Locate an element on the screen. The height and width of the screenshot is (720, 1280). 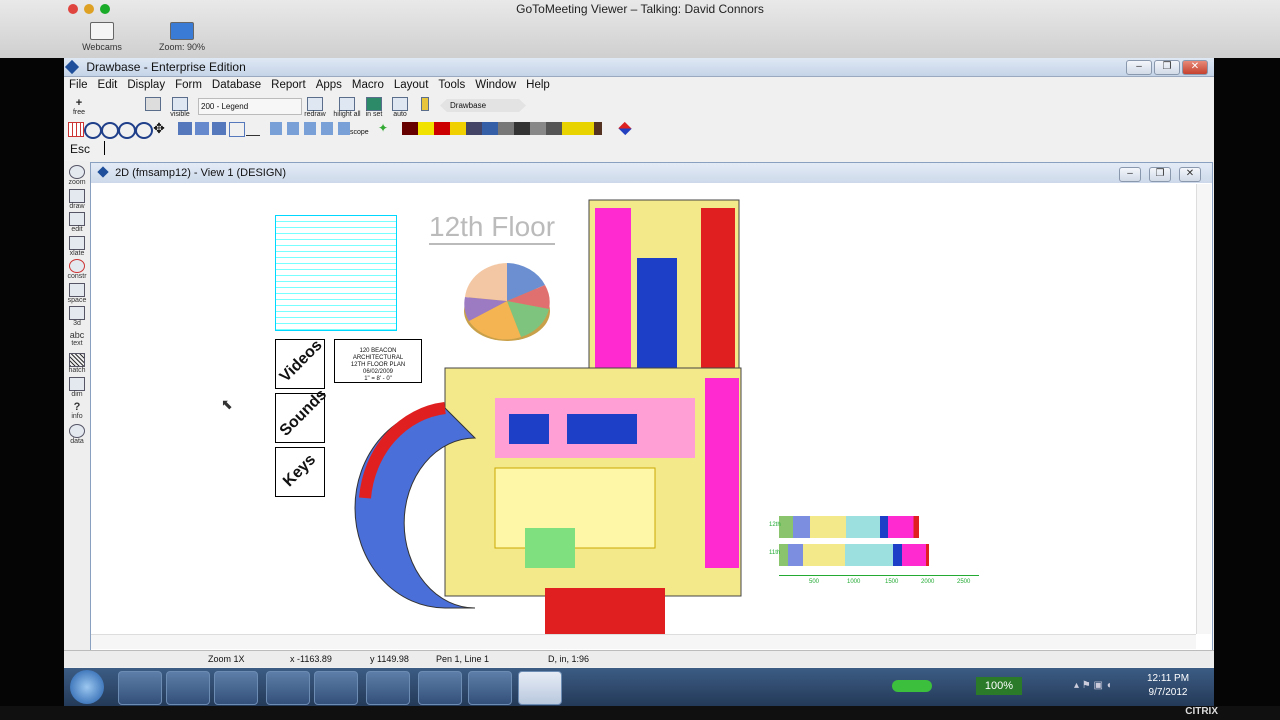
conference-b is located at coordinates (602, 429).